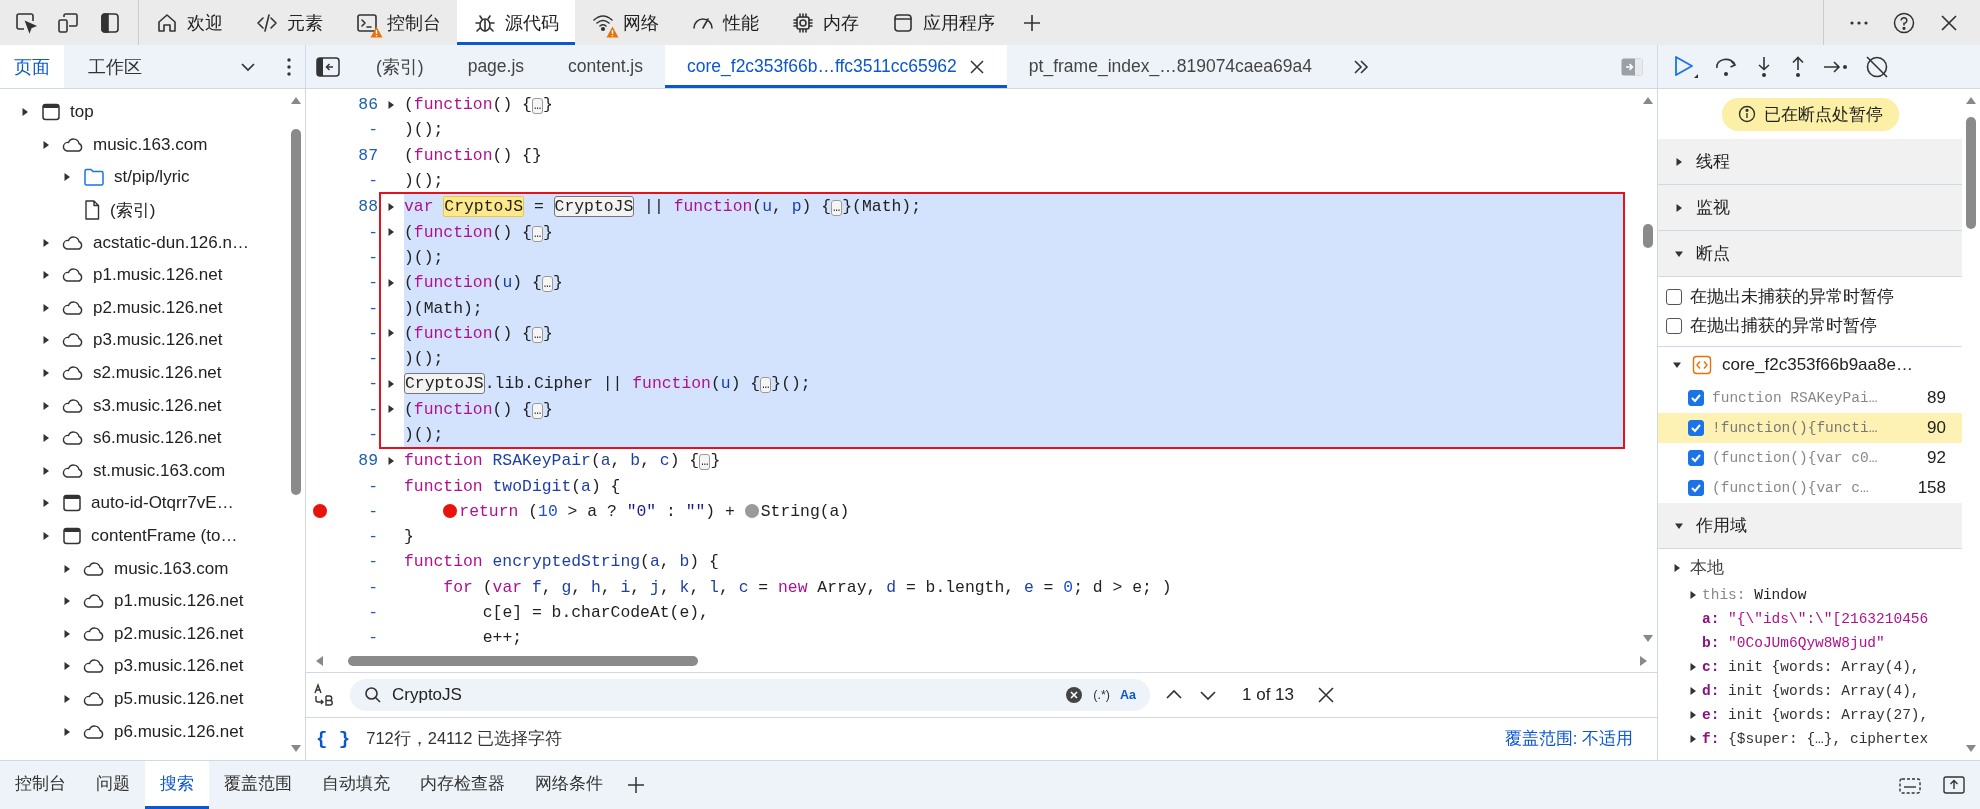 The height and width of the screenshot is (809, 1980). I want to click on breakpoint-row: !function(){functi… 90, so click(1810, 428).